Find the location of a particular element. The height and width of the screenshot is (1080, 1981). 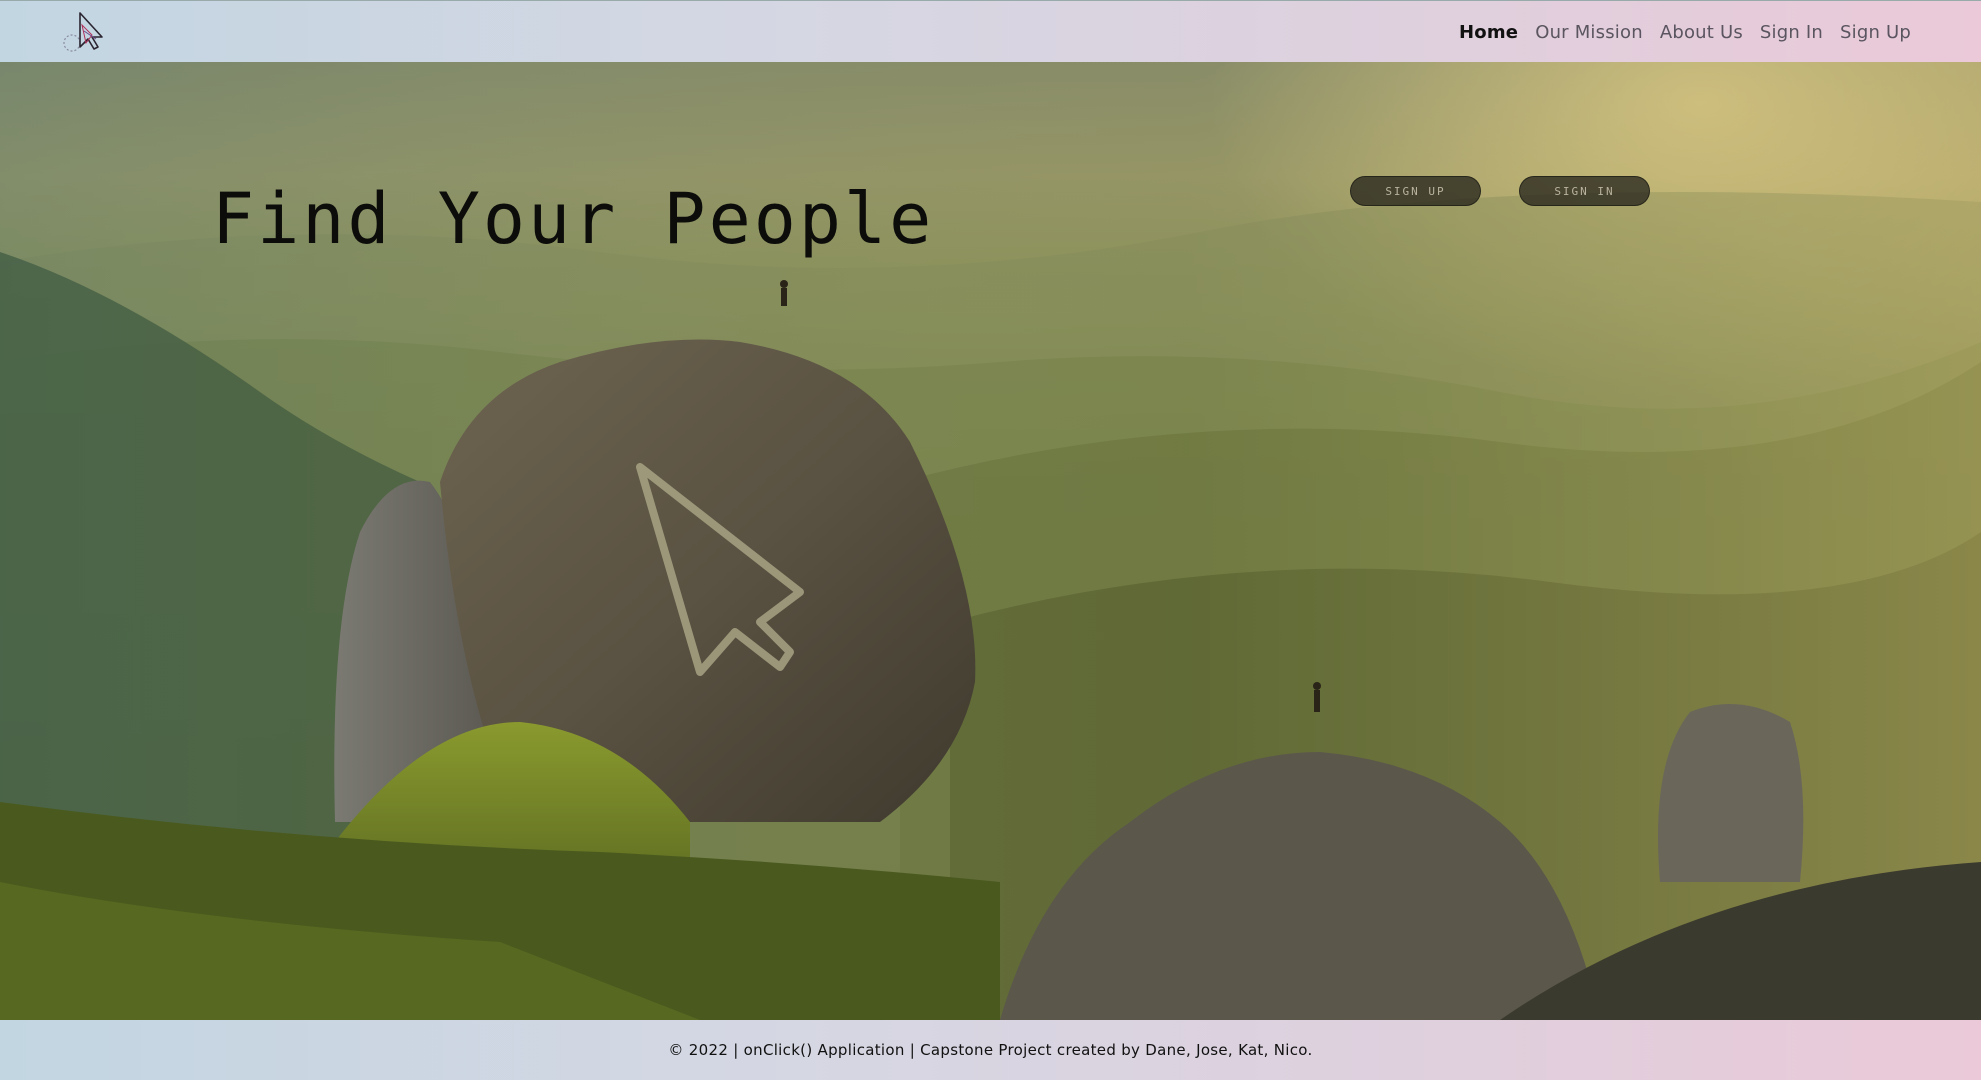

nav-our-mission-link: Our Mission is located at coordinates (1589, 32).